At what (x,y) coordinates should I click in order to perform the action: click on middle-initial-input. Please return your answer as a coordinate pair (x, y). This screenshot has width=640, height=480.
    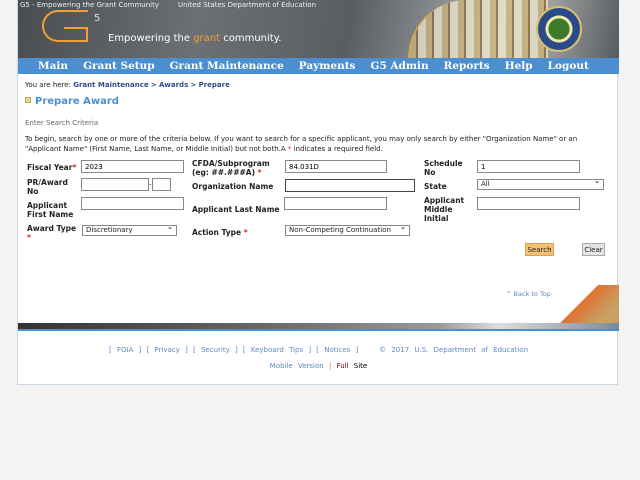
    Looking at the image, I should click on (528, 203).